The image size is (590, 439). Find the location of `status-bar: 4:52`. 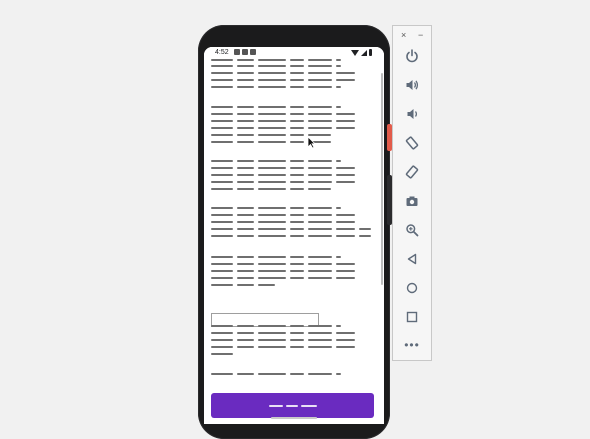

status-bar: 4:52 is located at coordinates (294, 53).